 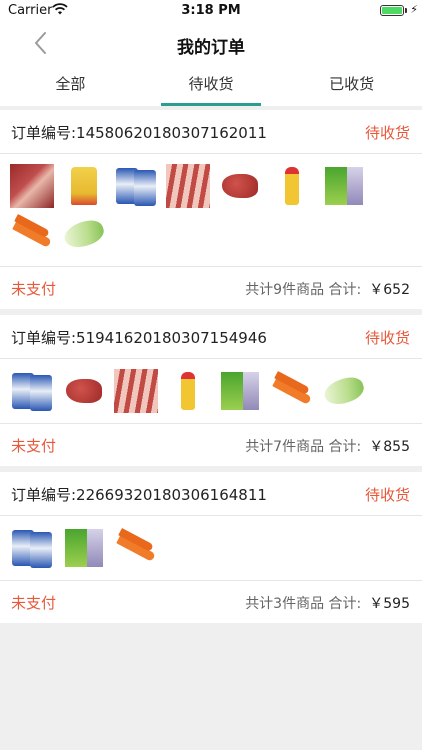 I want to click on order-summary: 共计3件商品 合计: ￥595, so click(x=327, y=603).